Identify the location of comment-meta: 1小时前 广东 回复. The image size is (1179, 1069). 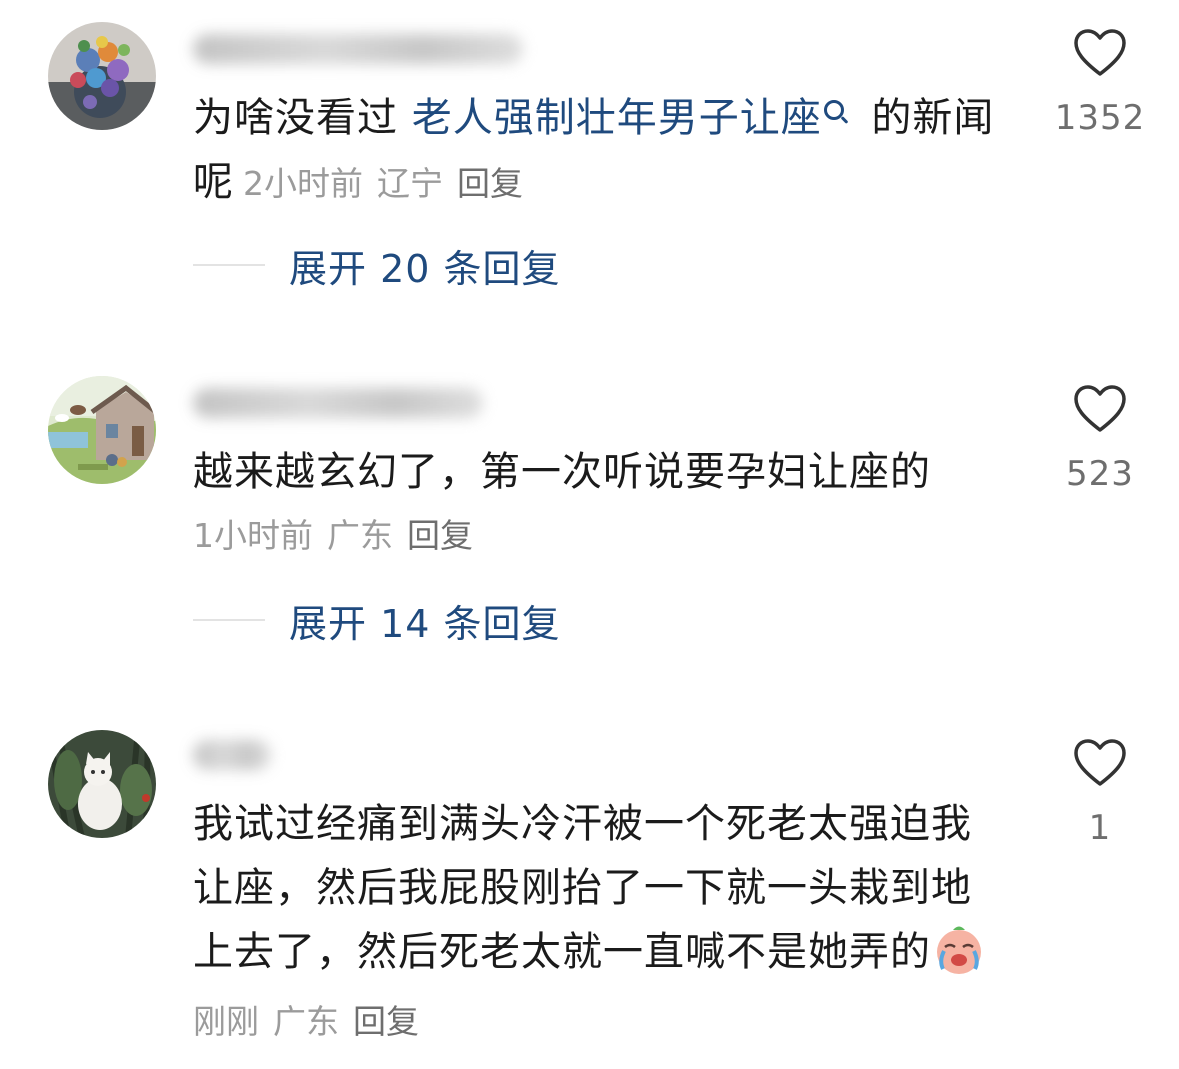
(340, 536).